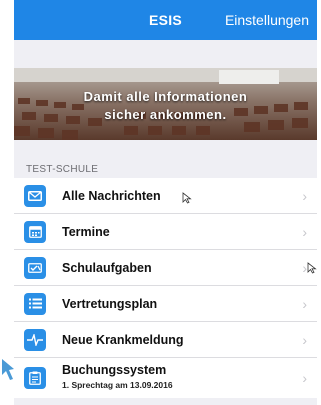 Image resolution: width=321 pixels, height=405 pixels. I want to click on menu-item-subtitle: 1. Sprechtag am 13.09.2016, so click(117, 385).